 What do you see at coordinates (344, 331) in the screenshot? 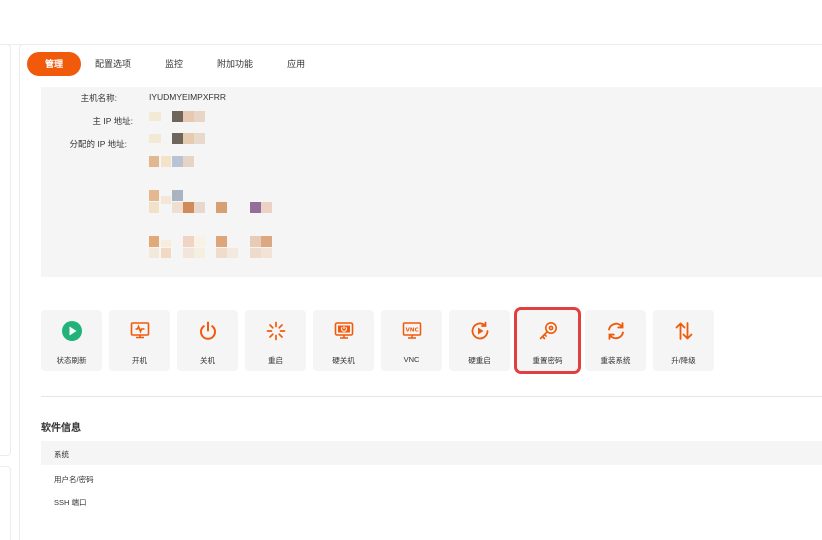
I see `hard-shutdown-icon` at bounding box center [344, 331].